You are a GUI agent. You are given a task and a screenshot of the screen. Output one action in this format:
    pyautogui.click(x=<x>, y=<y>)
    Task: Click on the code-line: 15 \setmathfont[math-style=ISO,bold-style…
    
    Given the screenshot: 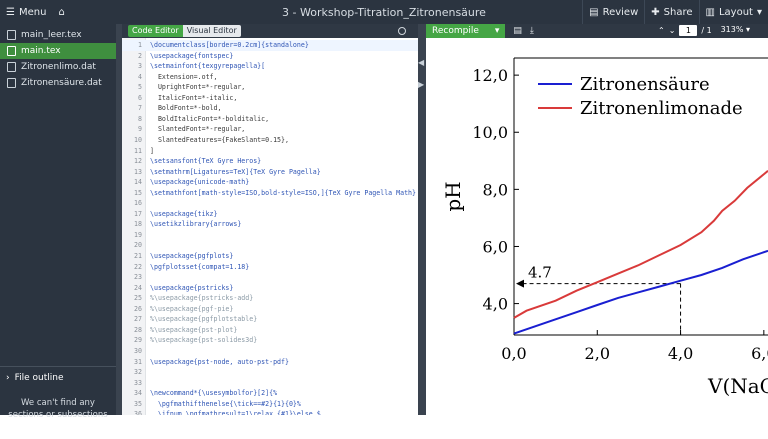 What is the action you would take?
    pyautogui.click(x=270, y=193)
    